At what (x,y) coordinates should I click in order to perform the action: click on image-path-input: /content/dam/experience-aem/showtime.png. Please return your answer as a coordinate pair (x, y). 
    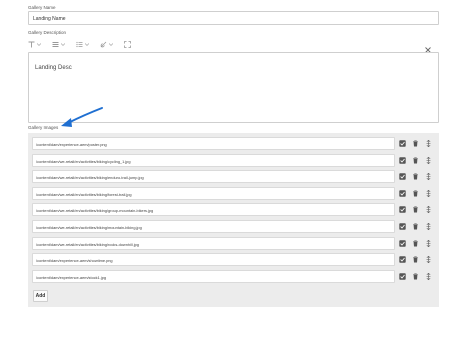
    Looking at the image, I should click on (213, 260).